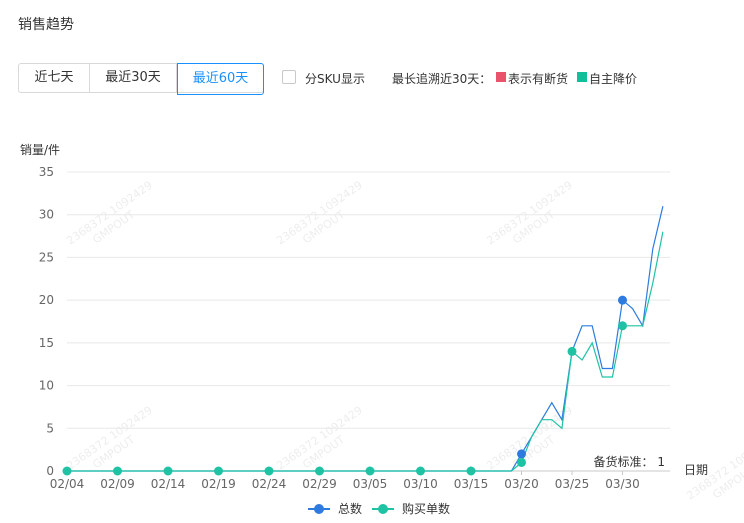  Describe the element at coordinates (622, 484) in the screenshot. I see `x-tick-label: 03/30` at that location.